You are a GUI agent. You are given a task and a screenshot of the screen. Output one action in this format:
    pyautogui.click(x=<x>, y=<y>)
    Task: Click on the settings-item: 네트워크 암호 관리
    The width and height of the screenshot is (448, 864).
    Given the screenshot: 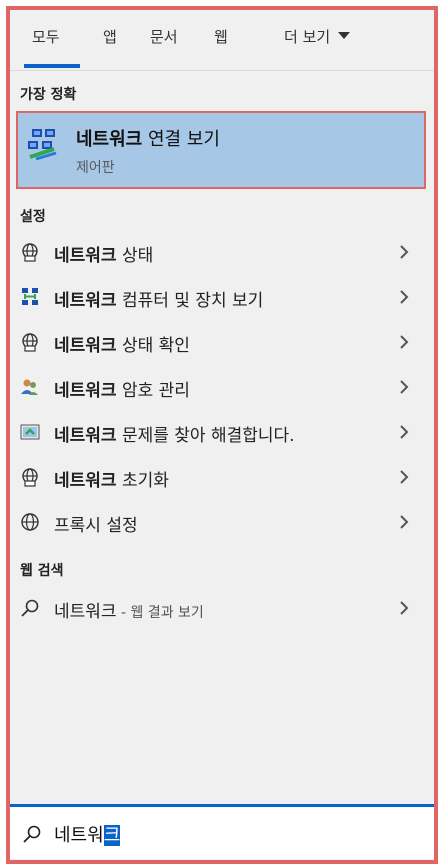 What is the action you would take?
    pyautogui.click(x=222, y=387)
    